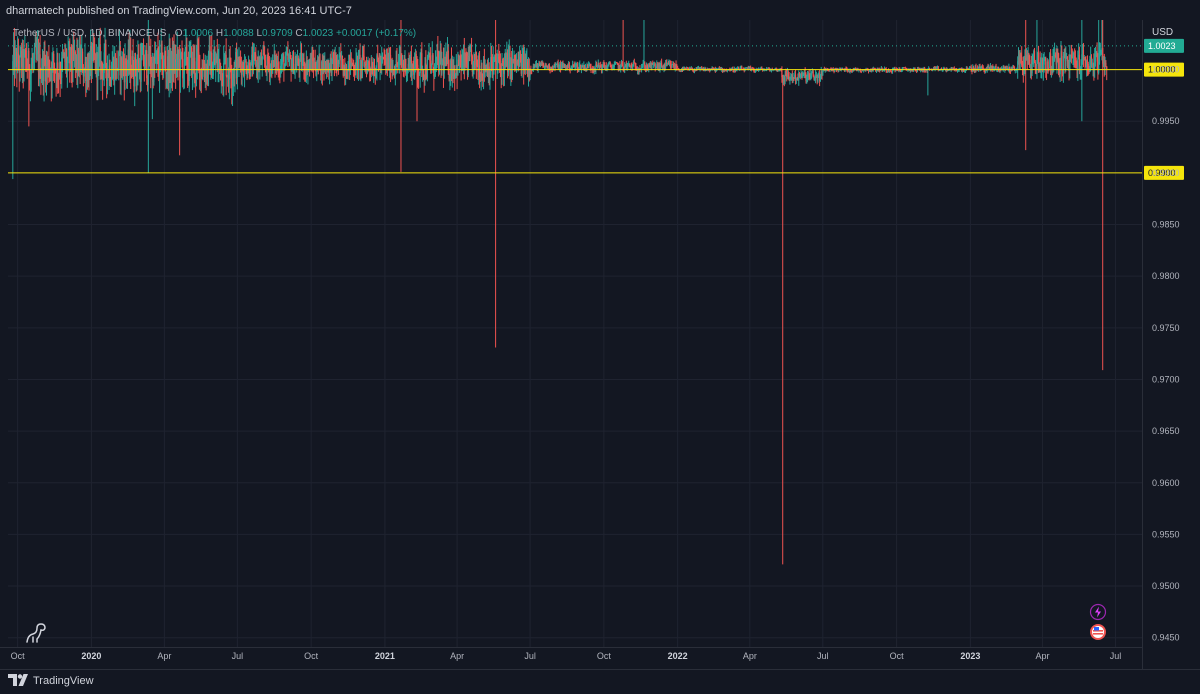  What do you see at coordinates (1166, 173) in the screenshot?
I see `price-tick-label: 0.9900` at bounding box center [1166, 173].